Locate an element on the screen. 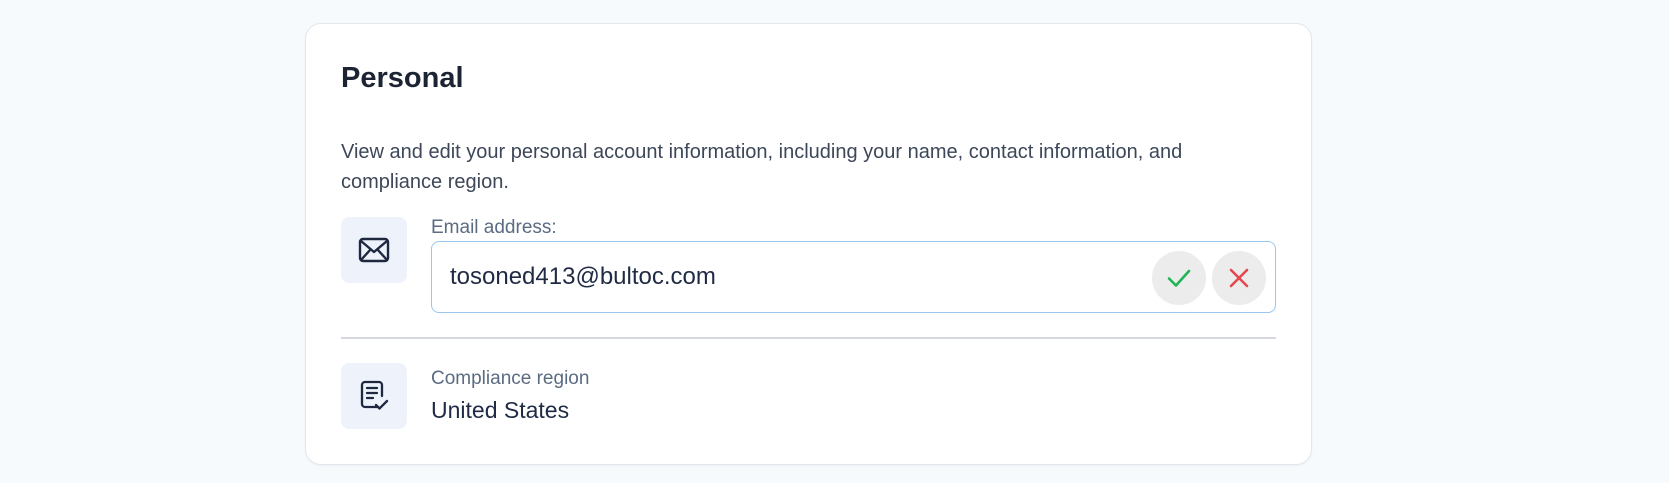  envelope-icon is located at coordinates (374, 250).